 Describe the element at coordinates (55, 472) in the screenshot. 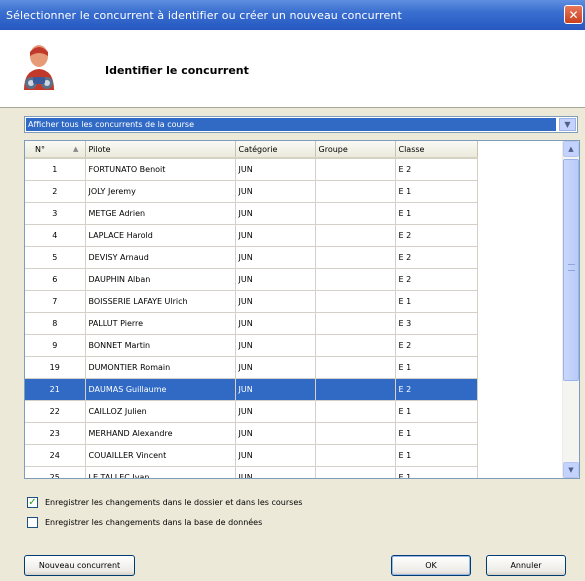

I see `table-cell: 25` at that location.